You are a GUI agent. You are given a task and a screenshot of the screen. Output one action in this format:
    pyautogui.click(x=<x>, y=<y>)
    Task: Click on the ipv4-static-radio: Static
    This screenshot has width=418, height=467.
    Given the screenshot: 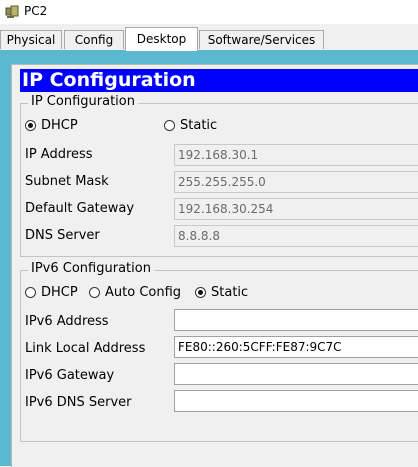 What is the action you would take?
    pyautogui.click(x=190, y=125)
    